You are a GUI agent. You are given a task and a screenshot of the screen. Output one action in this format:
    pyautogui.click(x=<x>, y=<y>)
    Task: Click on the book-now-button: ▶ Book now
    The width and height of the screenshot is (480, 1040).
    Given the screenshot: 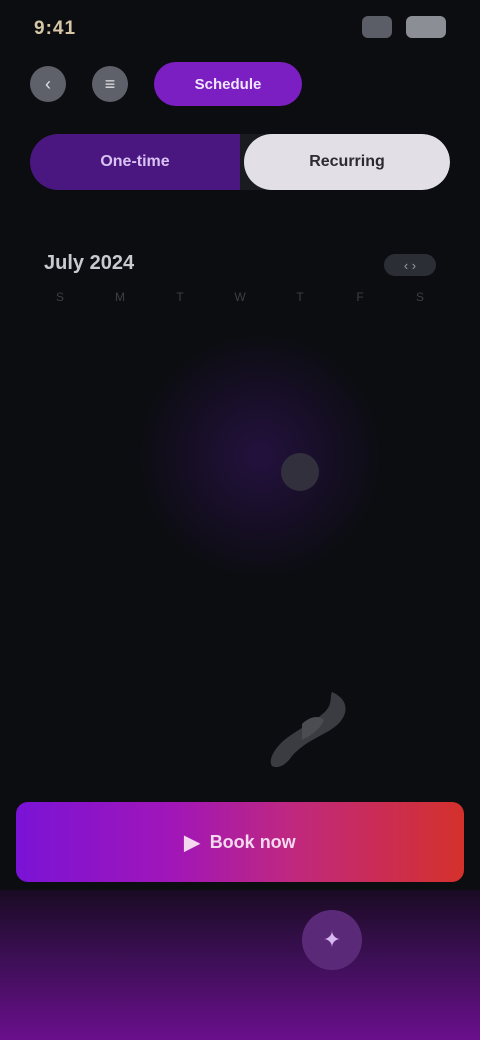 What is the action you would take?
    pyautogui.click(x=240, y=842)
    